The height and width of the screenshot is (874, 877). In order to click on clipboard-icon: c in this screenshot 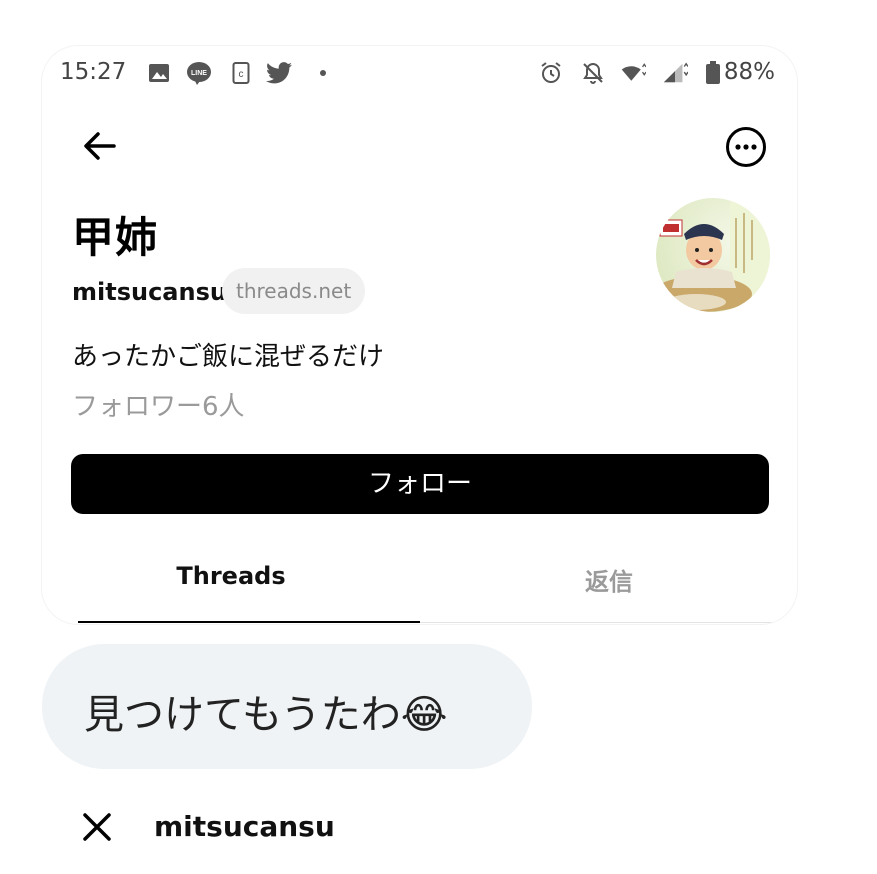, I will do `click(241, 73)`.